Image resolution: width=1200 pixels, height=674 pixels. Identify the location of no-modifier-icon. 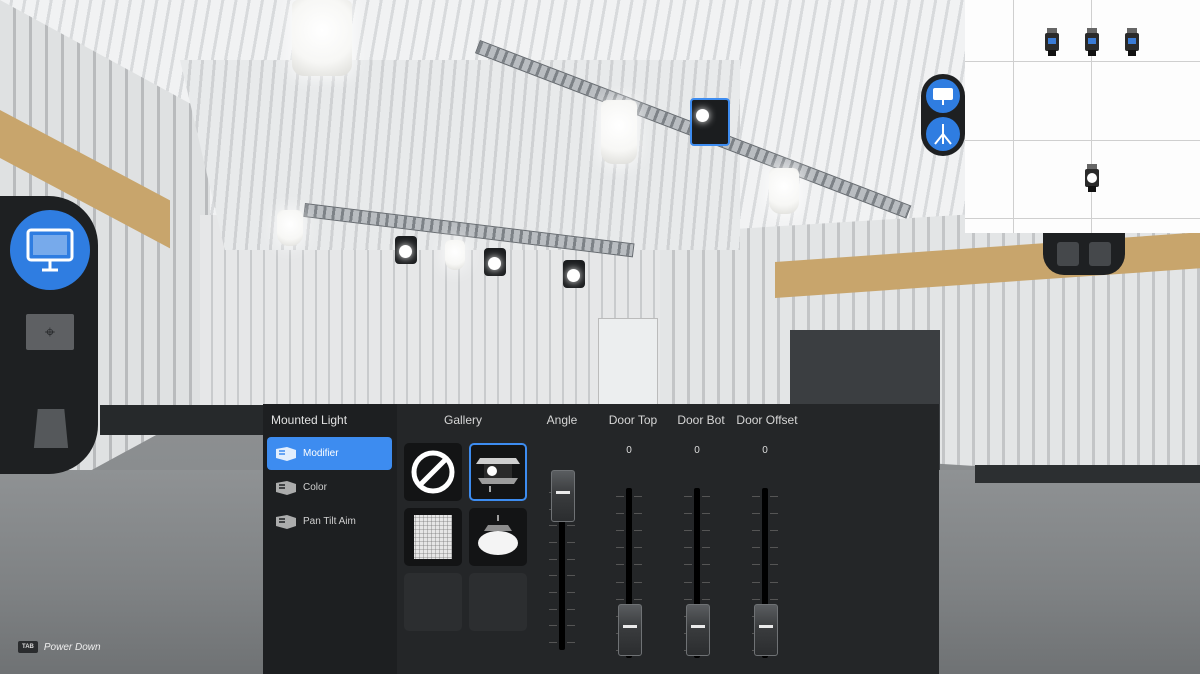
(433, 472).